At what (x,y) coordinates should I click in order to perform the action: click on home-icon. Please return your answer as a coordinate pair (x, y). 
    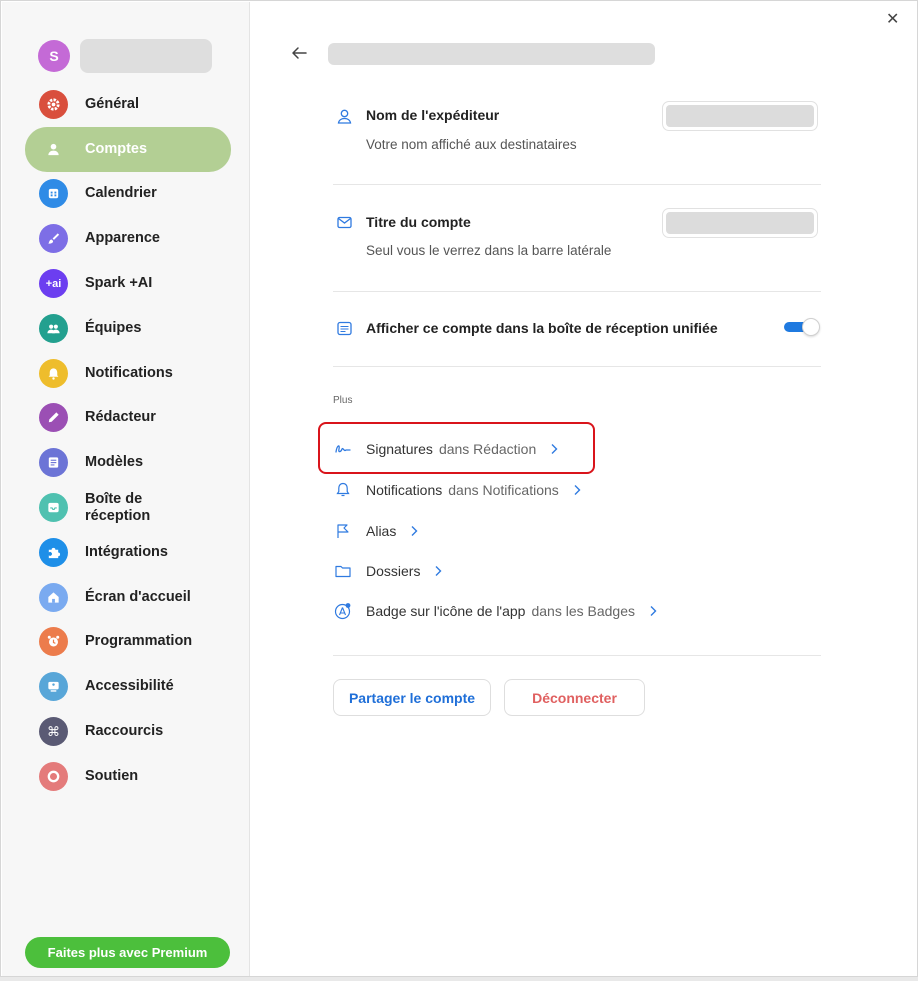
    Looking at the image, I should click on (53, 597).